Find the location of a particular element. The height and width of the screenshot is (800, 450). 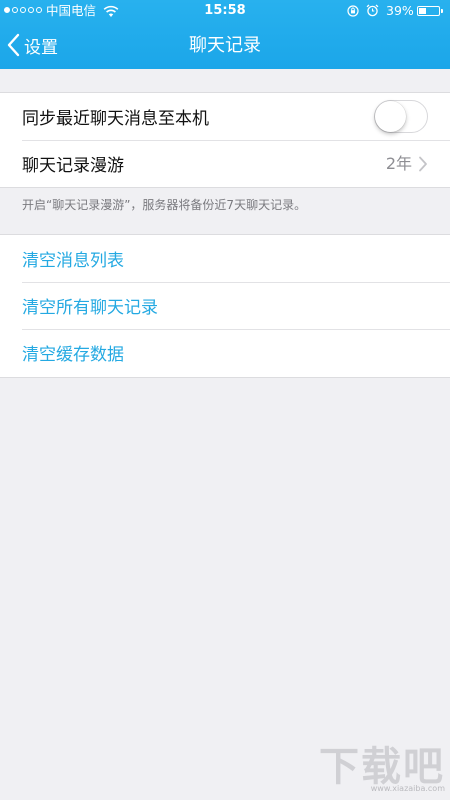

rotation-lock-icon is located at coordinates (353, 11).